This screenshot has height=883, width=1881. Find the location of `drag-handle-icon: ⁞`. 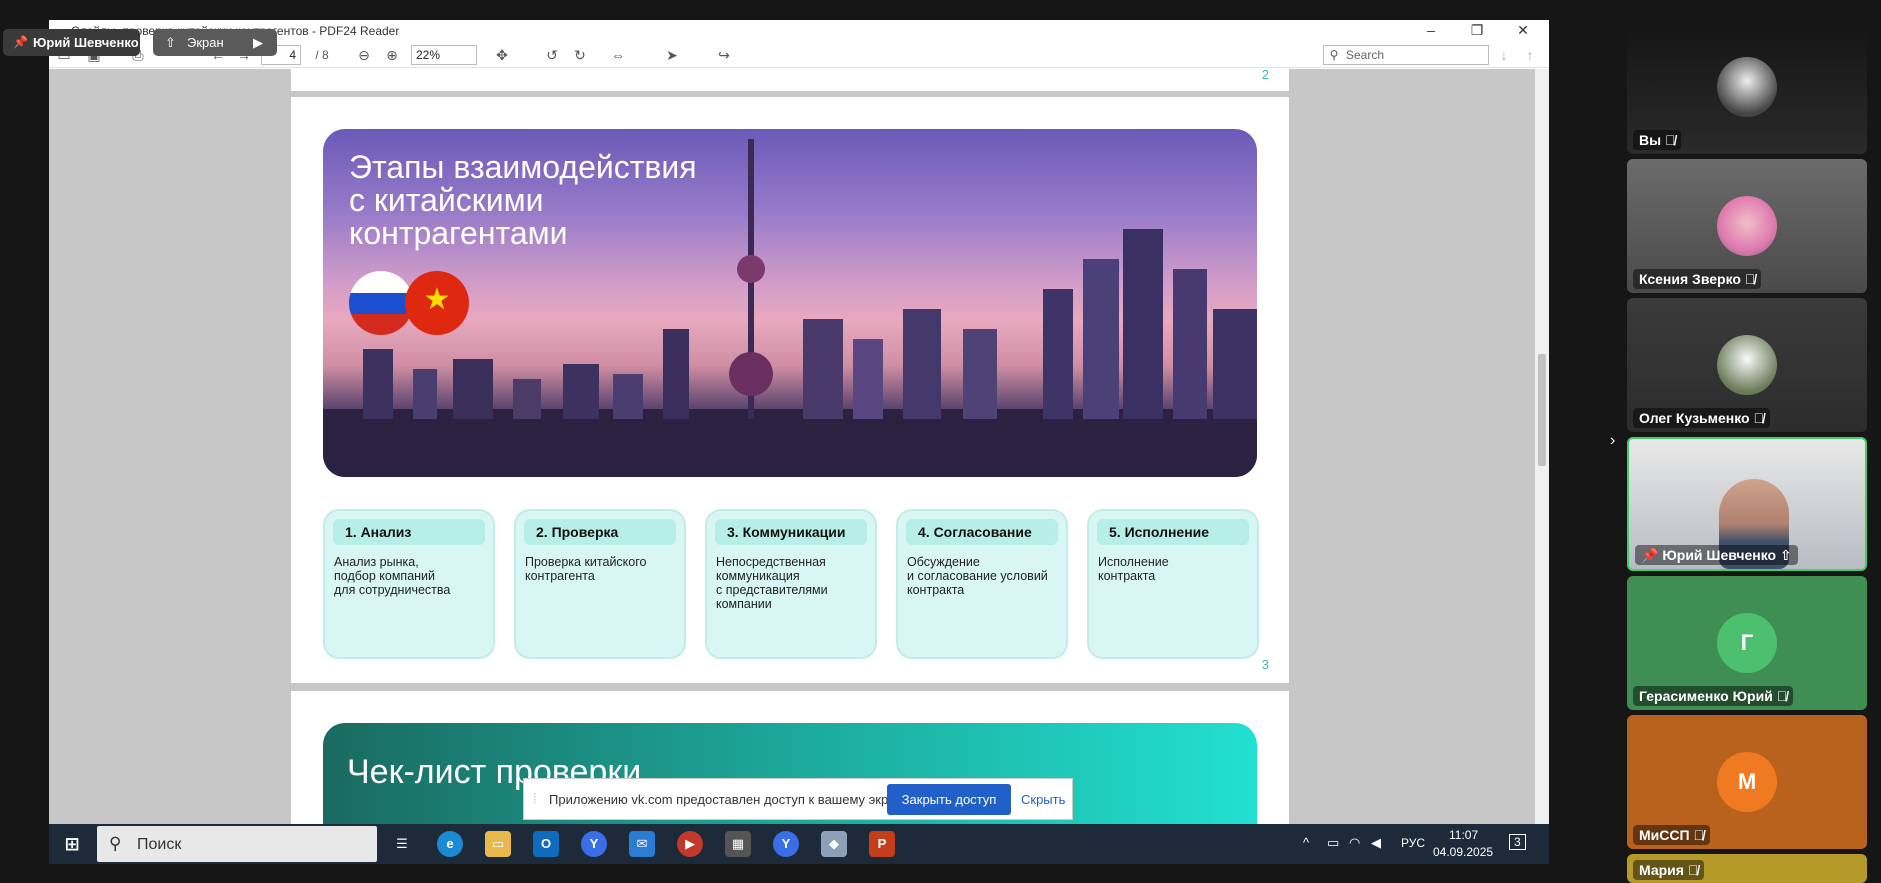

drag-handle-icon: ⁞ is located at coordinates (535, 798).